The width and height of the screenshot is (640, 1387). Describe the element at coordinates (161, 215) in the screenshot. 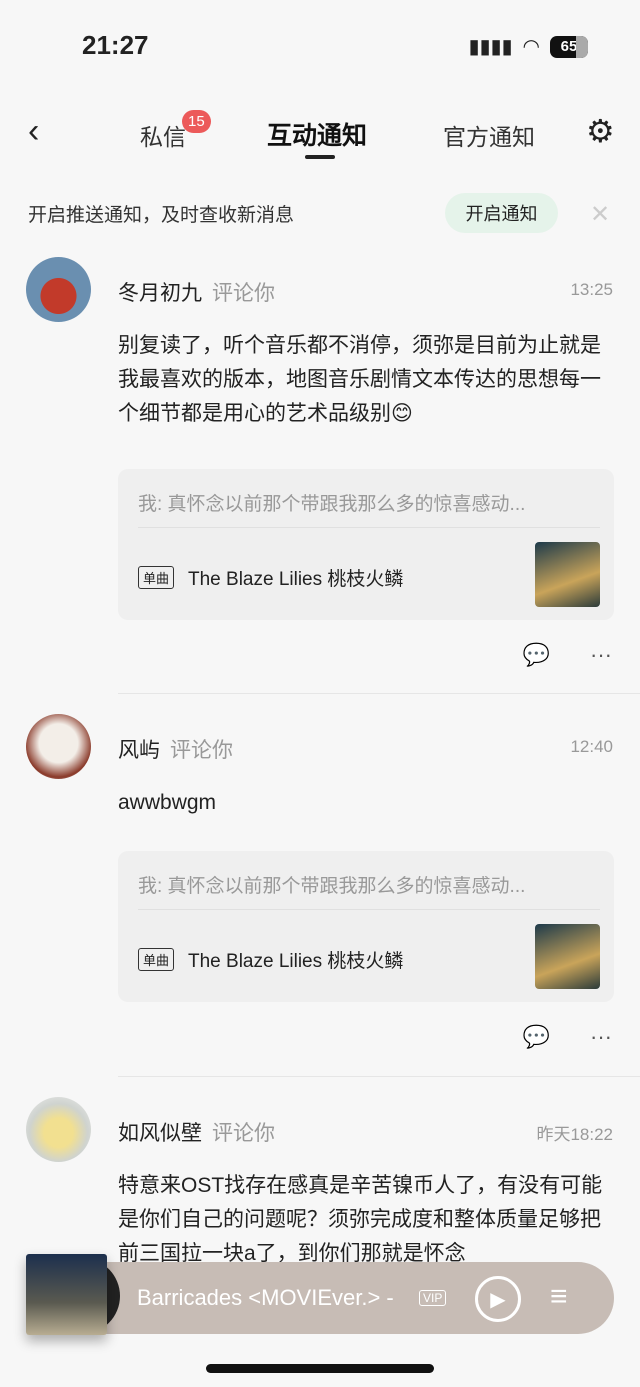

I see `push-notice-text: 开启推送通知，及时查收新消息` at that location.